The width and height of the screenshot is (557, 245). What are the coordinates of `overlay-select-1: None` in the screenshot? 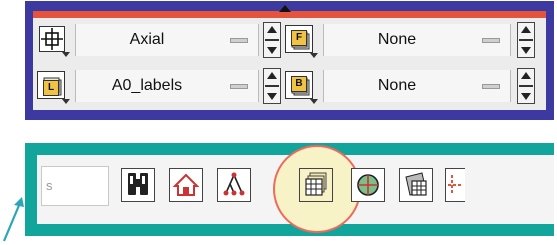 It's located at (417, 40).